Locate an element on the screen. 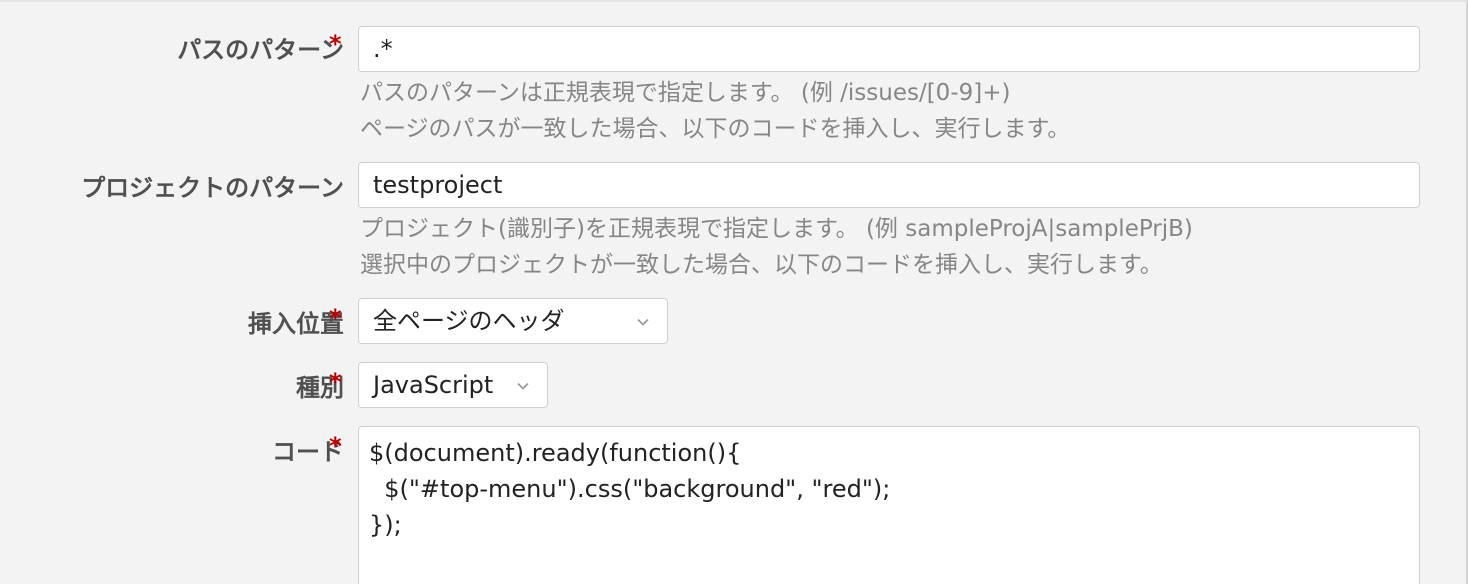 This screenshot has width=1468, height=584. type-select: JavaScript is located at coordinates (453, 385).